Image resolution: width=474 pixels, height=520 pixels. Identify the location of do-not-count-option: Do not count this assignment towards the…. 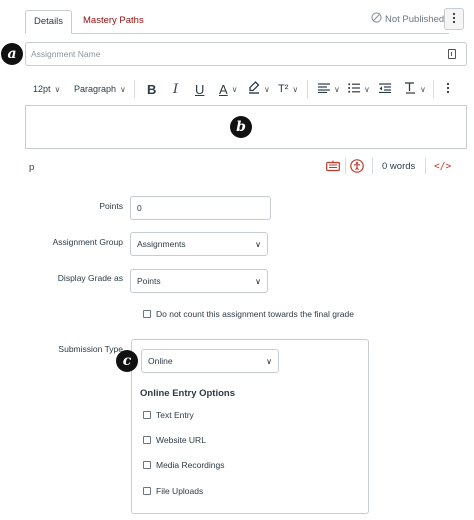
(248, 314).